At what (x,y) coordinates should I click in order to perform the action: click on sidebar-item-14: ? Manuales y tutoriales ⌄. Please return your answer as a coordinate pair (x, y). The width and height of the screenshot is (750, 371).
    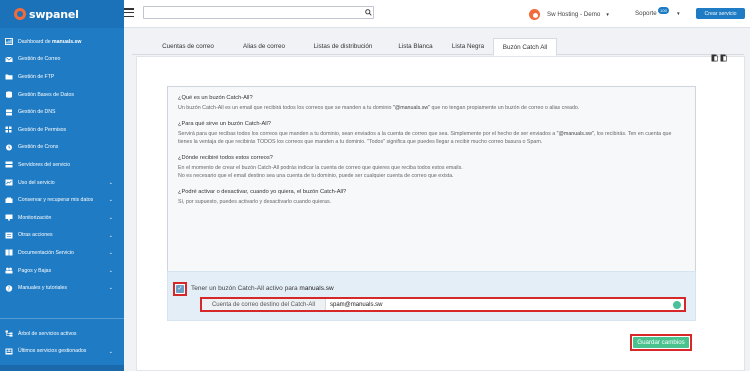
    Looking at the image, I should click on (62, 288).